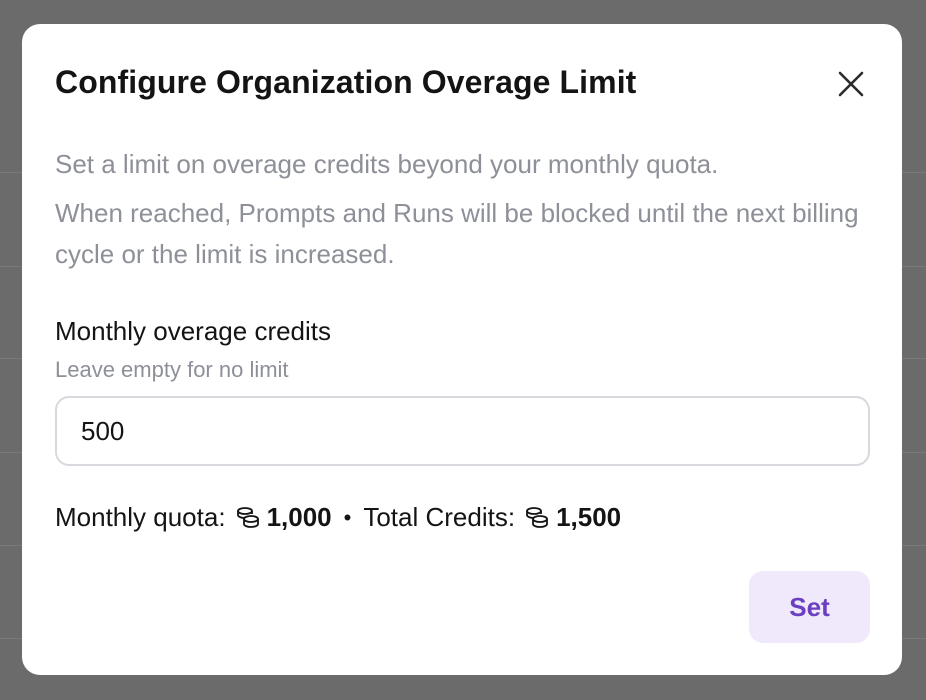 This screenshot has width=926, height=700. I want to click on close-icon, so click(851, 84).